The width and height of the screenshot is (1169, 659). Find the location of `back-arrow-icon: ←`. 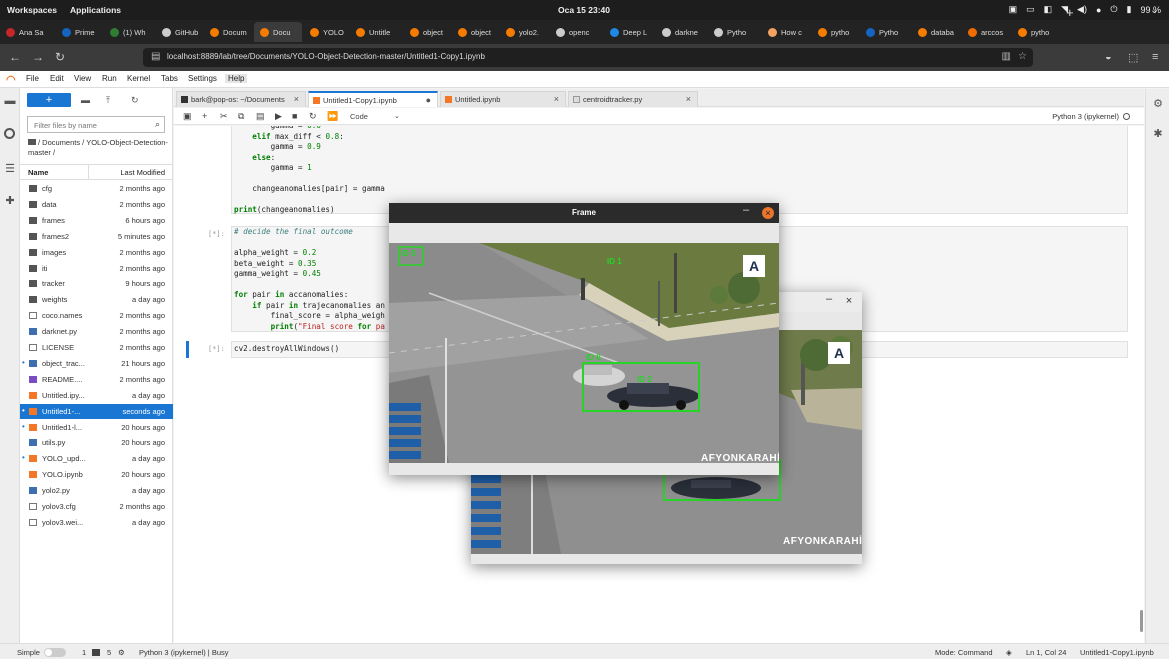

back-arrow-icon: ← is located at coordinates (15, 57).